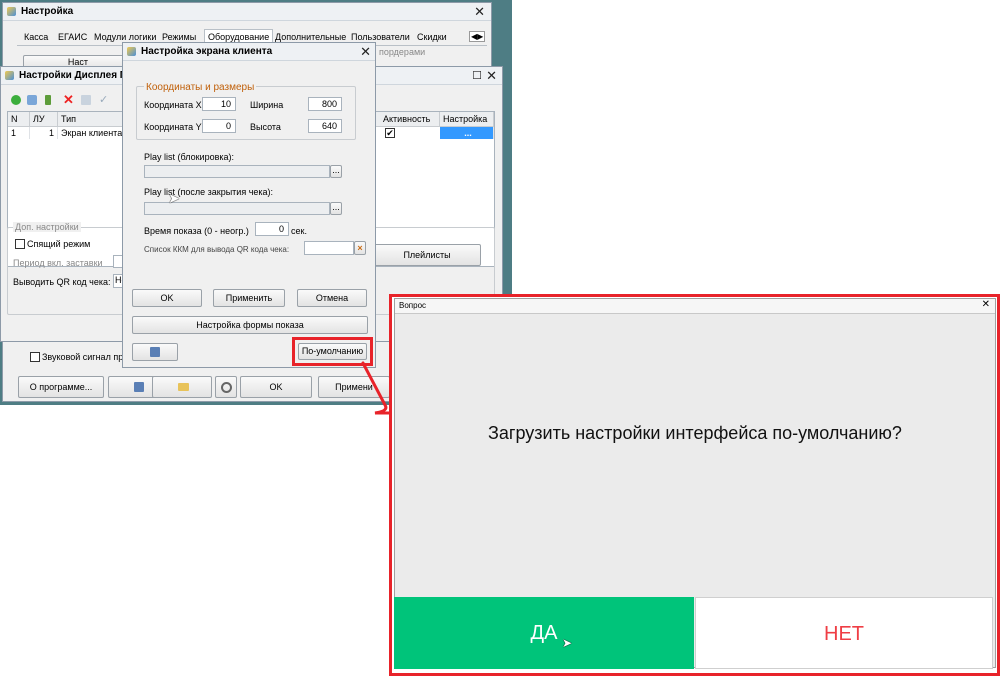 The image size is (1000, 676). I want to click on no-button: НЕТ, so click(844, 633).